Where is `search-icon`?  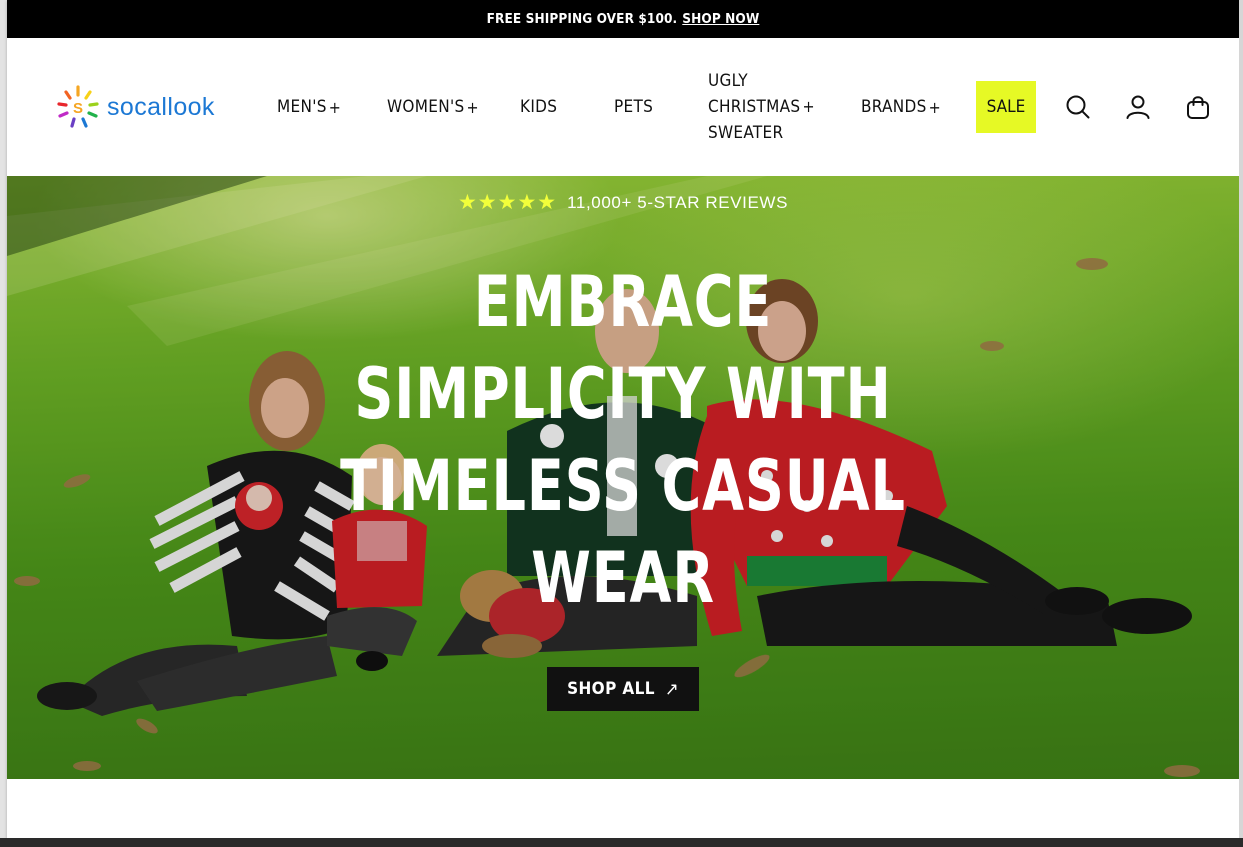
search-icon is located at coordinates (1078, 107).